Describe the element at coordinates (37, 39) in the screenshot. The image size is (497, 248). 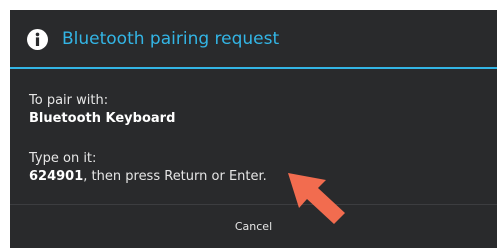
I see `info-icon` at that location.